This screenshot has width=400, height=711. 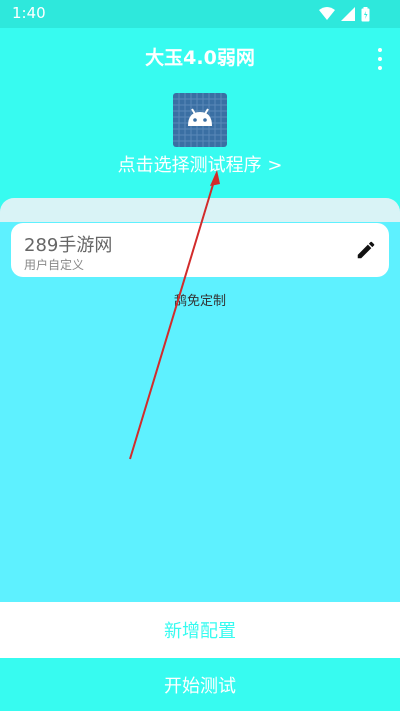 What do you see at coordinates (54, 265) in the screenshot?
I see `config-type-label: 用户自定义` at bounding box center [54, 265].